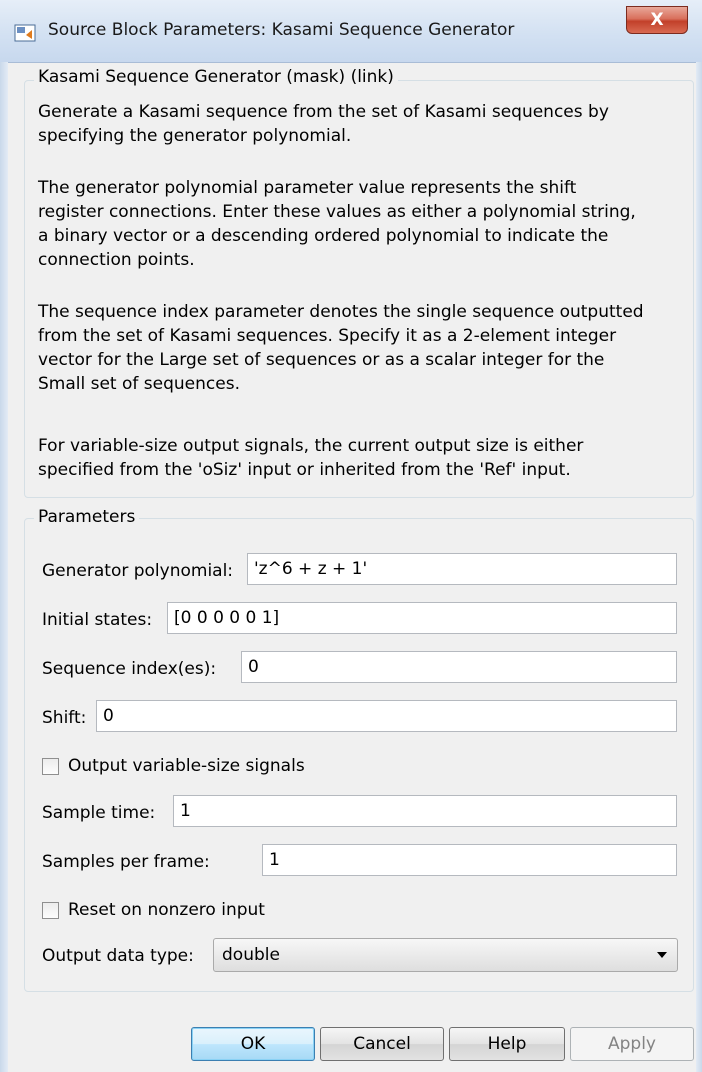 This screenshot has width=702, height=1072. I want to click on ok-button: OK, so click(253, 1044).